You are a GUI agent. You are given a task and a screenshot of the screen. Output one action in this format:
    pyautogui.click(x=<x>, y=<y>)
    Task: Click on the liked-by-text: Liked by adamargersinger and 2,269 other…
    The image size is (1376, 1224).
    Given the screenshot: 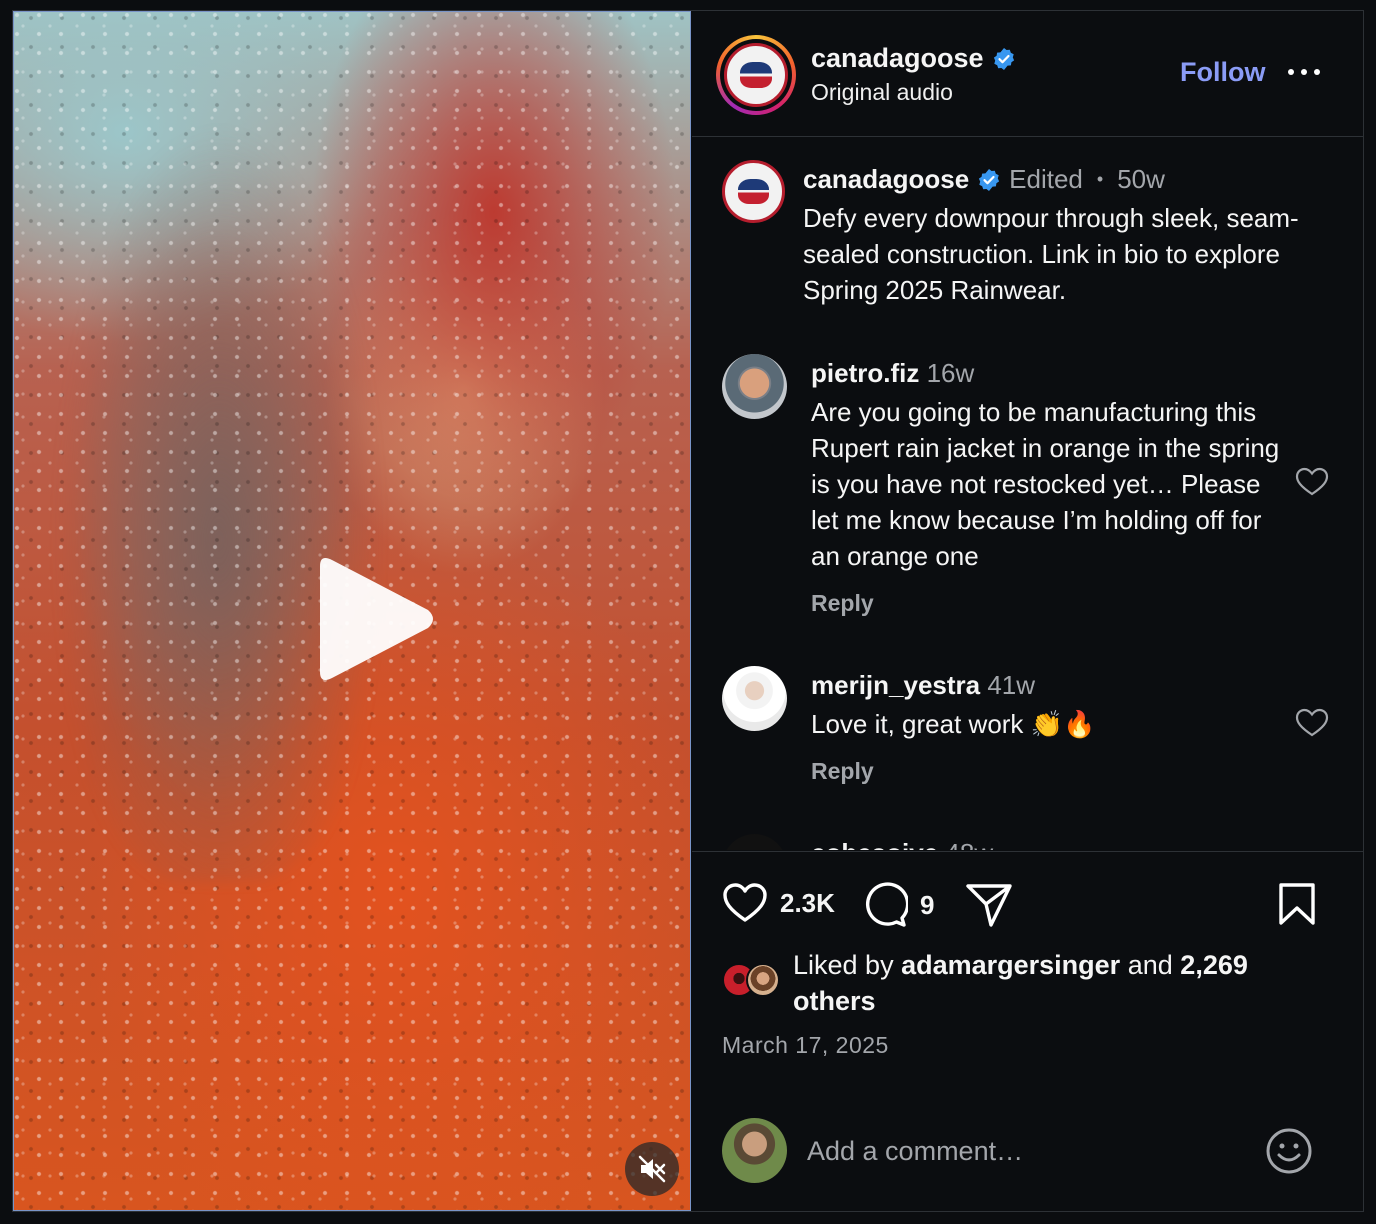 What is the action you would take?
    pyautogui.click(x=1053, y=983)
    